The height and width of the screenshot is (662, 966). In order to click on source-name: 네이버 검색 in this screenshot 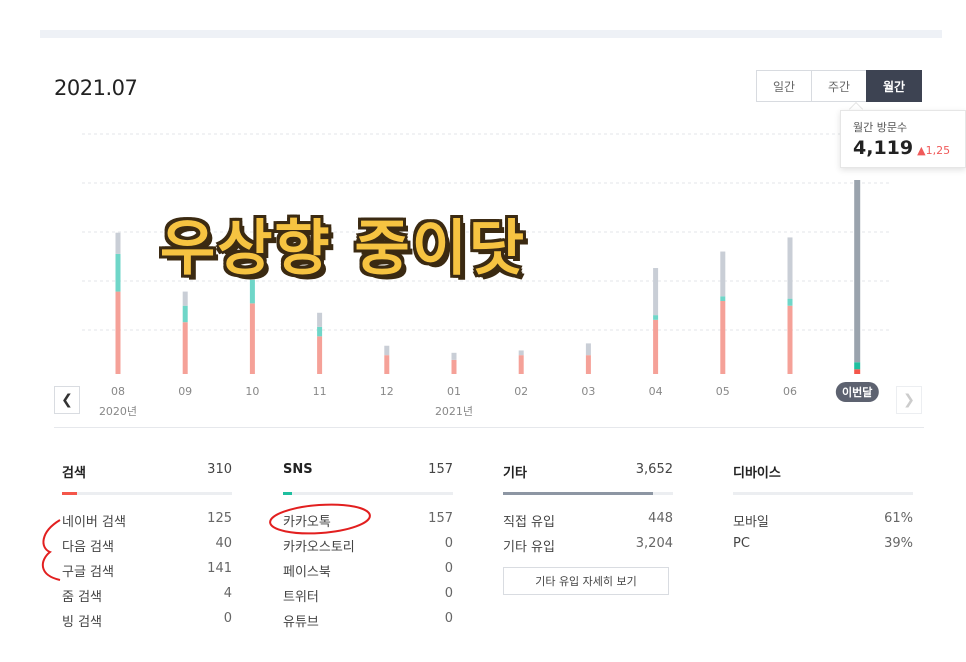, I will do `click(94, 522)`.